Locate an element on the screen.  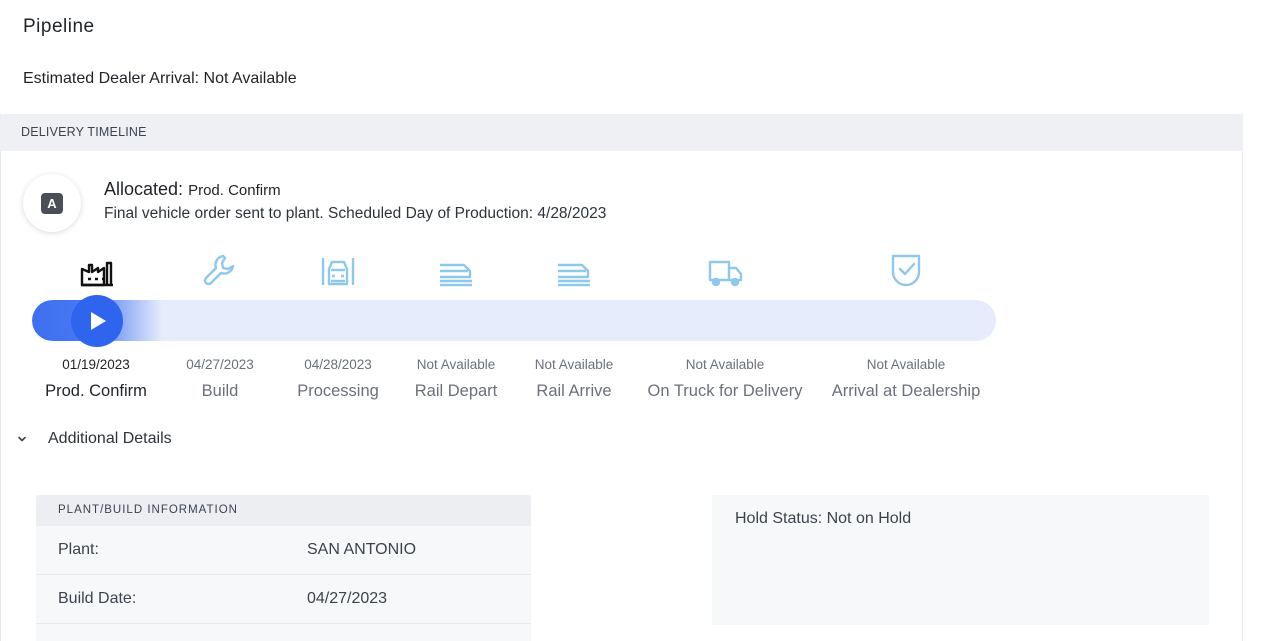
build-date-row: Build Date: 04/27/2023 is located at coordinates (283, 599).